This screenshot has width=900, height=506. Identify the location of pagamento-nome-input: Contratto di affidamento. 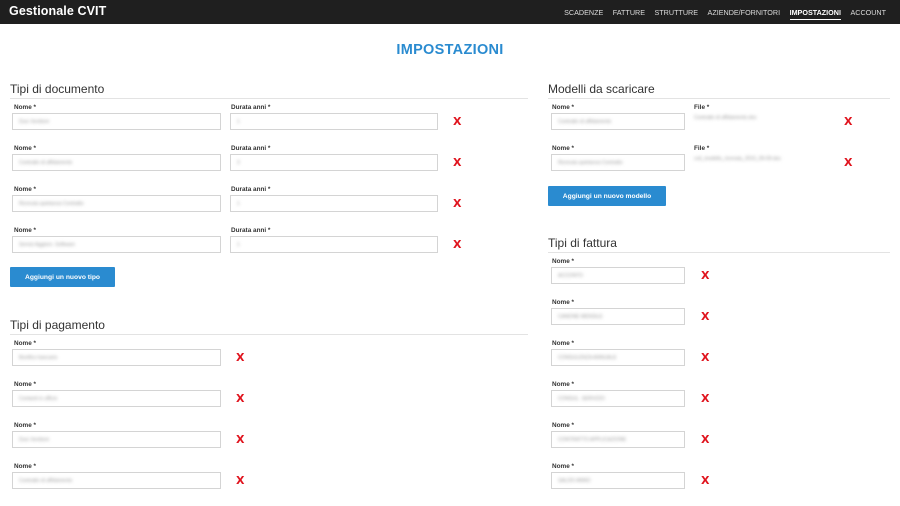
(116, 480).